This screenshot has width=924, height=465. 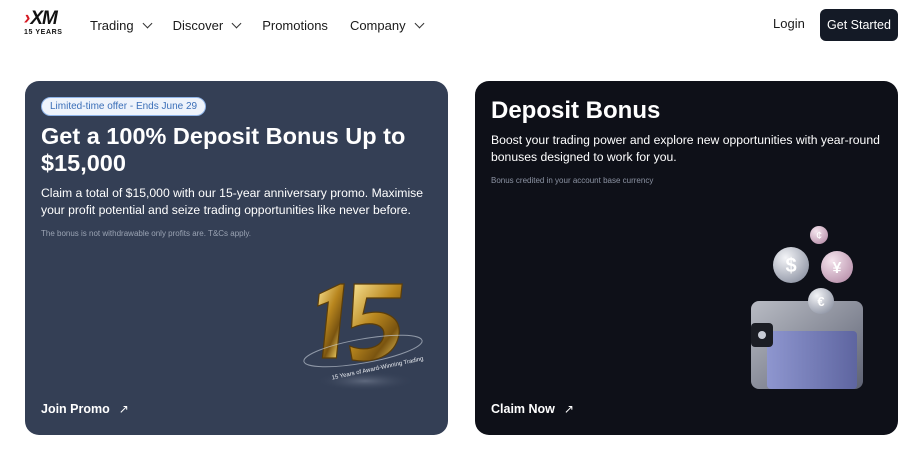 I want to click on coin-yen-symbol: ¥, so click(x=837, y=268).